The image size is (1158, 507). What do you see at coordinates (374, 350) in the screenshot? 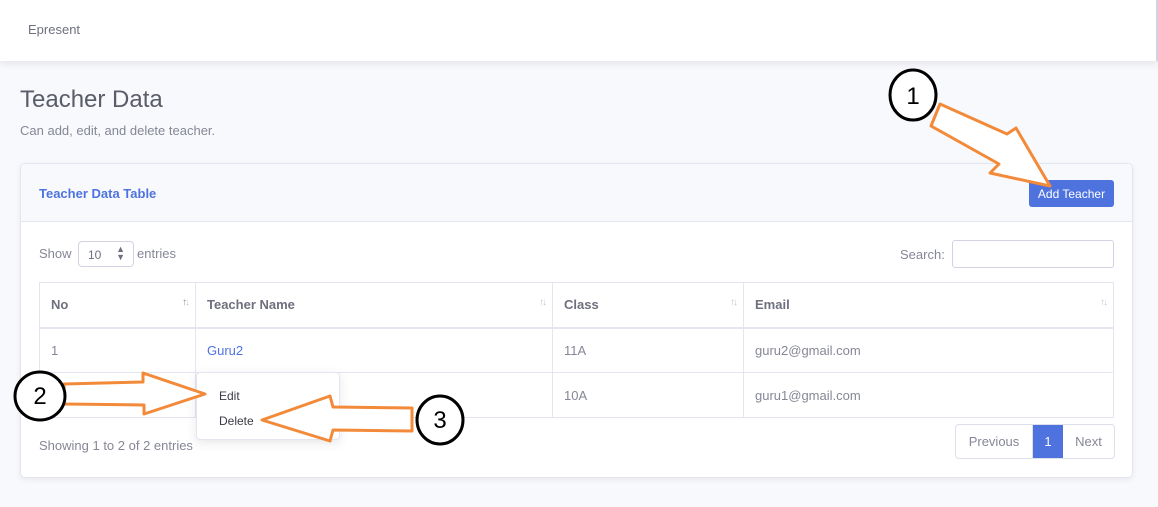
I see `cell-teacher-name: Guru2` at bounding box center [374, 350].